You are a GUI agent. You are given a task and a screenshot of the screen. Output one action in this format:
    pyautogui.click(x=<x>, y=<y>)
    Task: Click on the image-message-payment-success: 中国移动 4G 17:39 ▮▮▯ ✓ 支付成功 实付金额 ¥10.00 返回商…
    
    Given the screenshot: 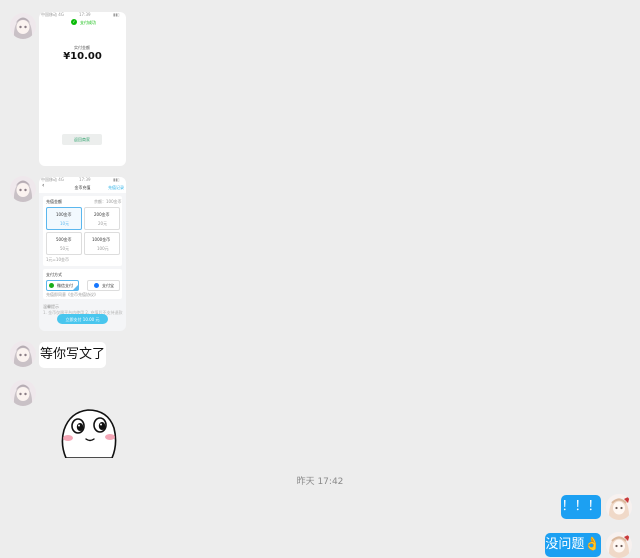 What is the action you would take?
    pyautogui.click(x=82, y=89)
    